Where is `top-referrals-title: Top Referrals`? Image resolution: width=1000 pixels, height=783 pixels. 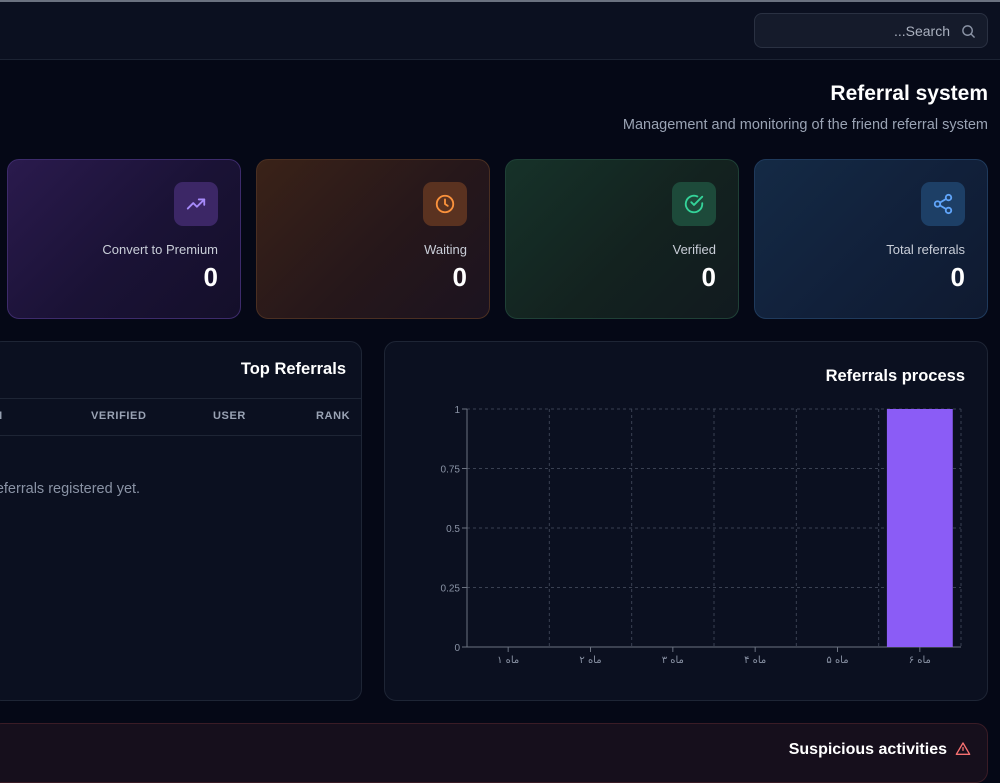
top-referrals-title: Top Referrals is located at coordinates (293, 369).